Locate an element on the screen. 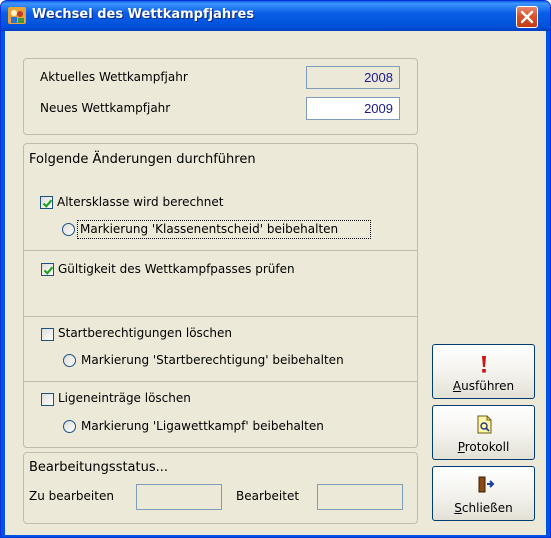 Image resolution: width=551 pixels, height=538 pixels. close-window-button is located at coordinates (527, 17).